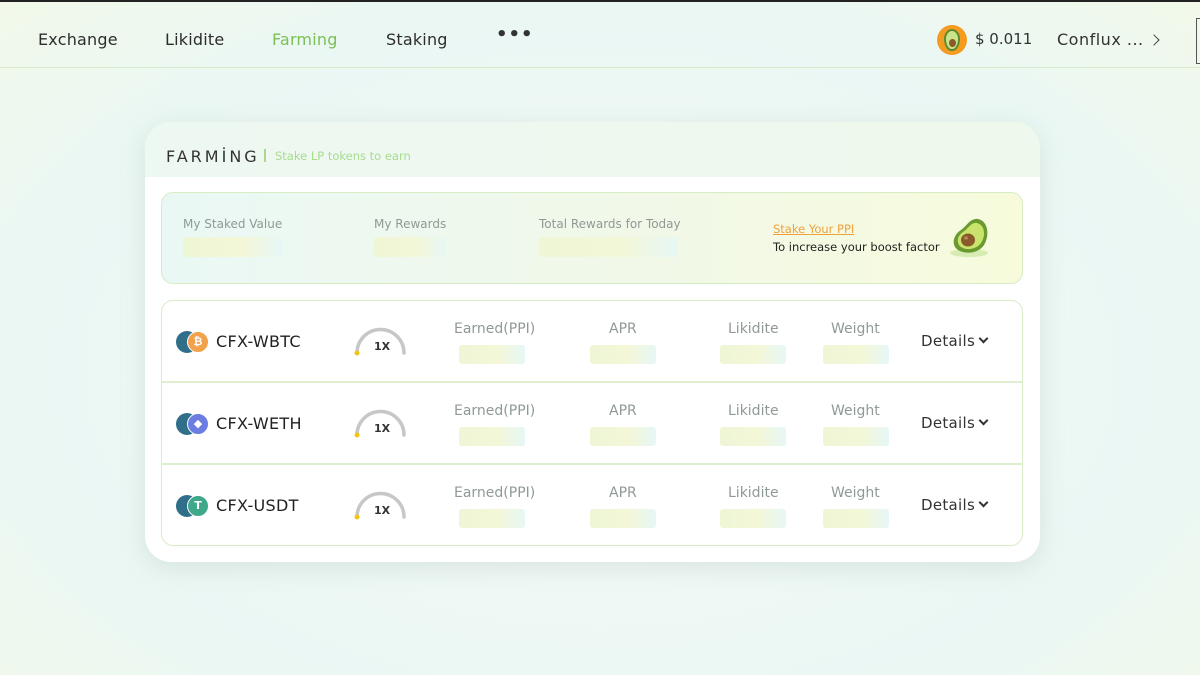 This screenshot has width=1200, height=675. Describe the element at coordinates (194, 39) in the screenshot. I see `nav-likidite: Likidite` at that location.